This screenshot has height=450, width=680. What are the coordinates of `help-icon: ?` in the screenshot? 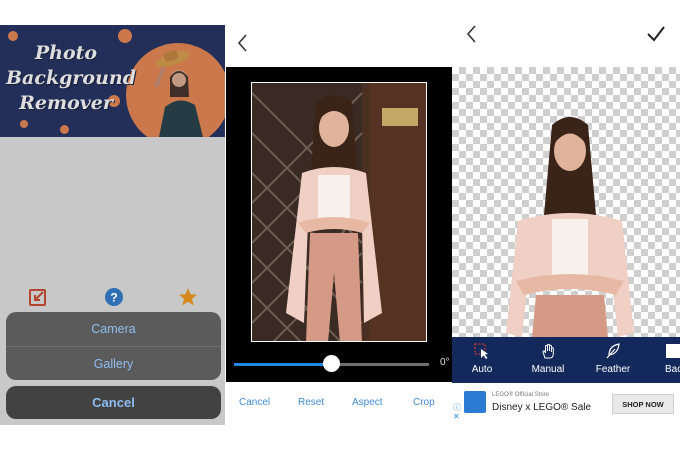 It's located at (114, 297).